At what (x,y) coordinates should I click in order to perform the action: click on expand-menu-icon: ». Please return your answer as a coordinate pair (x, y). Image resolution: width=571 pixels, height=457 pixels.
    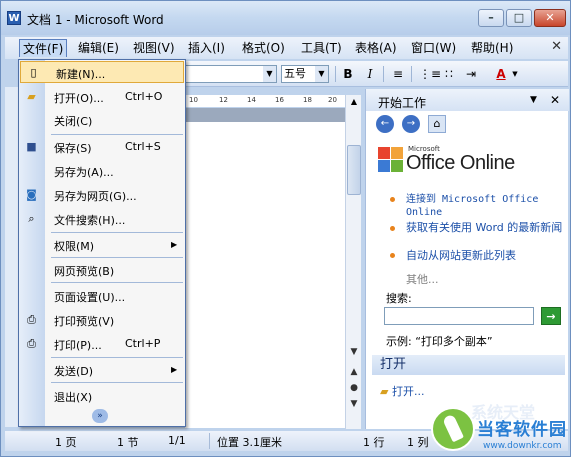
    Looking at the image, I should click on (100, 416).